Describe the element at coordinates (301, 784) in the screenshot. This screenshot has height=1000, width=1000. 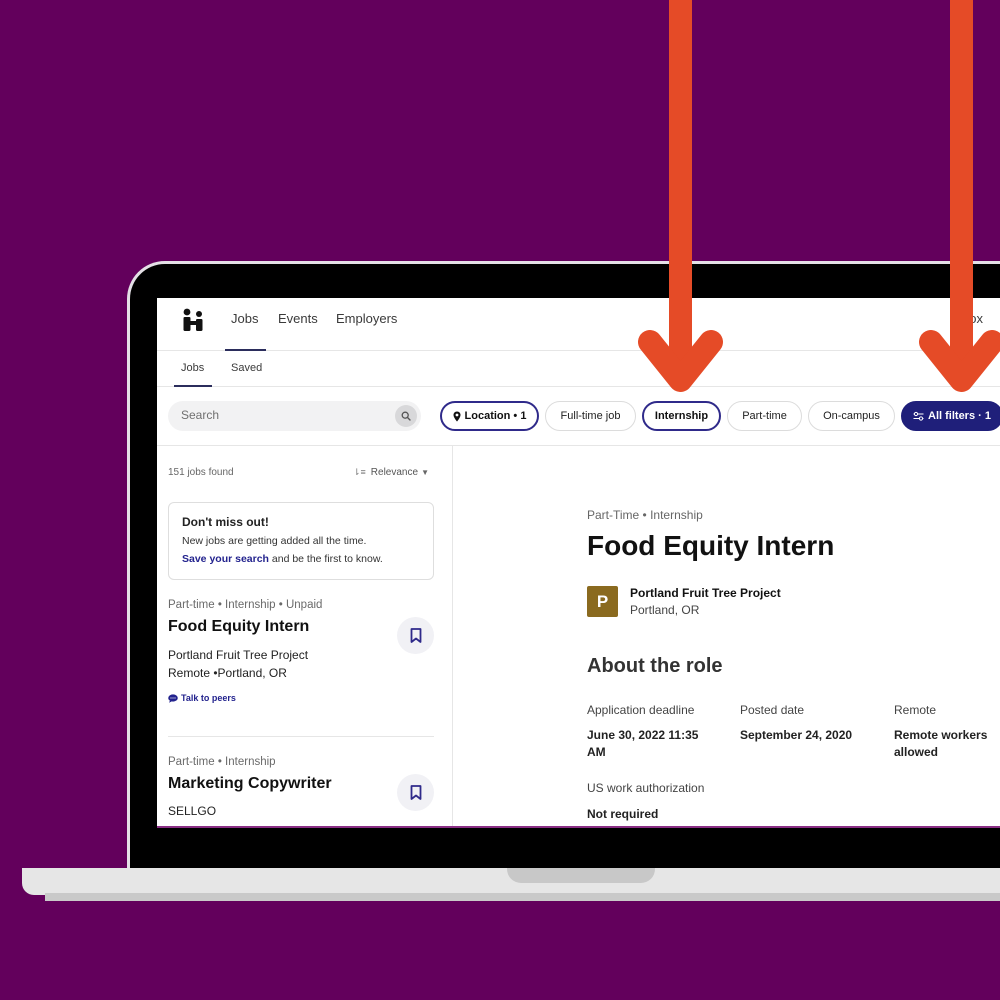
I see `job-title: Marketing Copywriter` at that location.